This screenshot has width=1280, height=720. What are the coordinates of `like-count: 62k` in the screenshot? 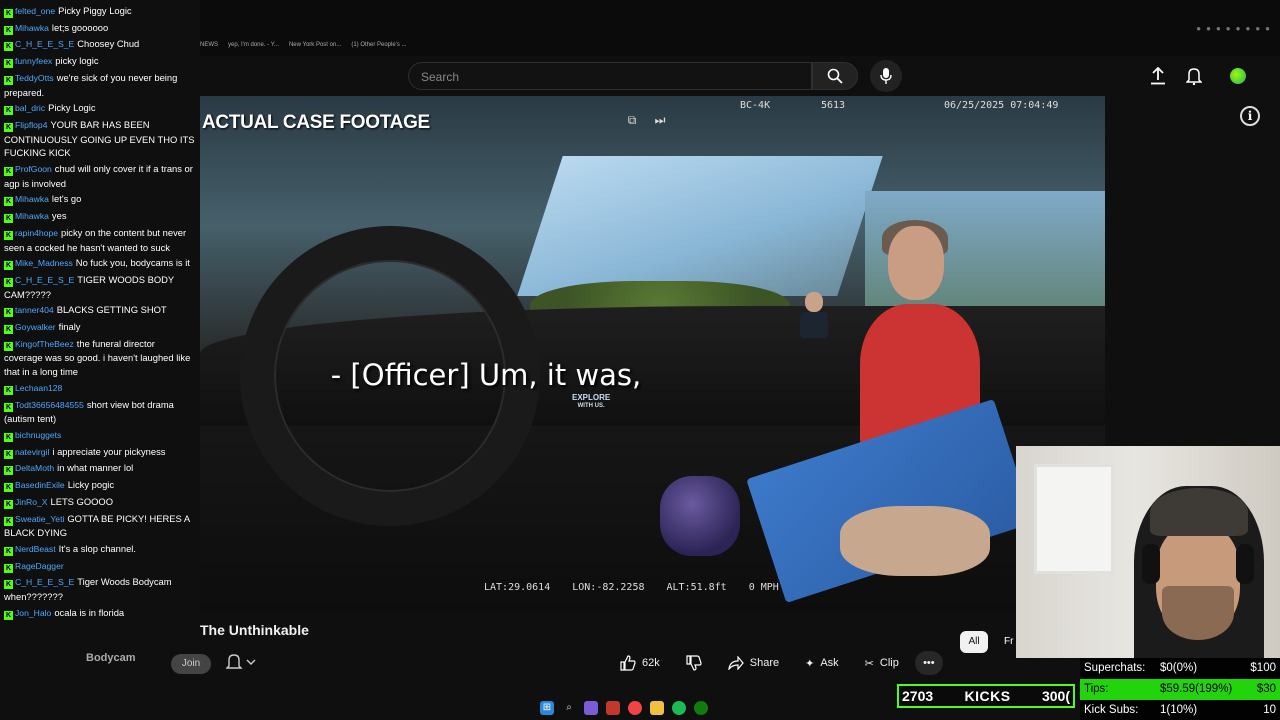 It's located at (651, 663).